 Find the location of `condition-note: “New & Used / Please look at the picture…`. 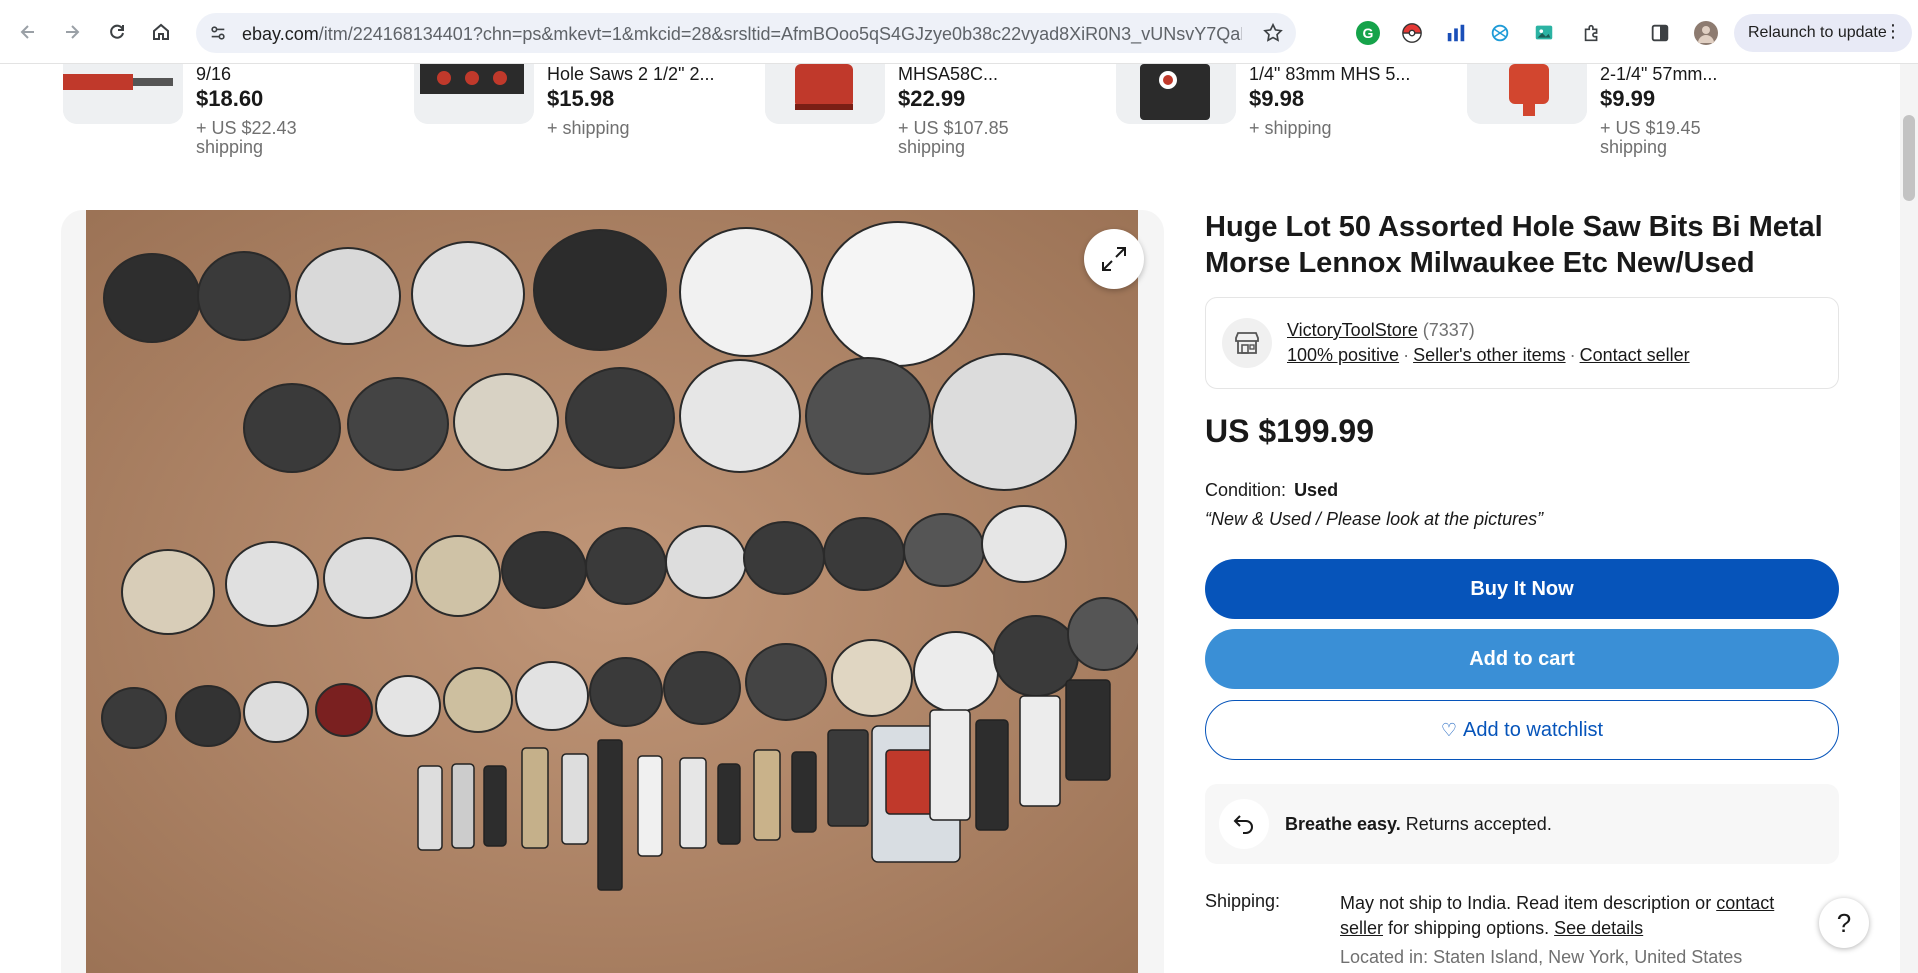

condition-note: “New & Used / Please look at the picture… is located at coordinates (1374, 519).